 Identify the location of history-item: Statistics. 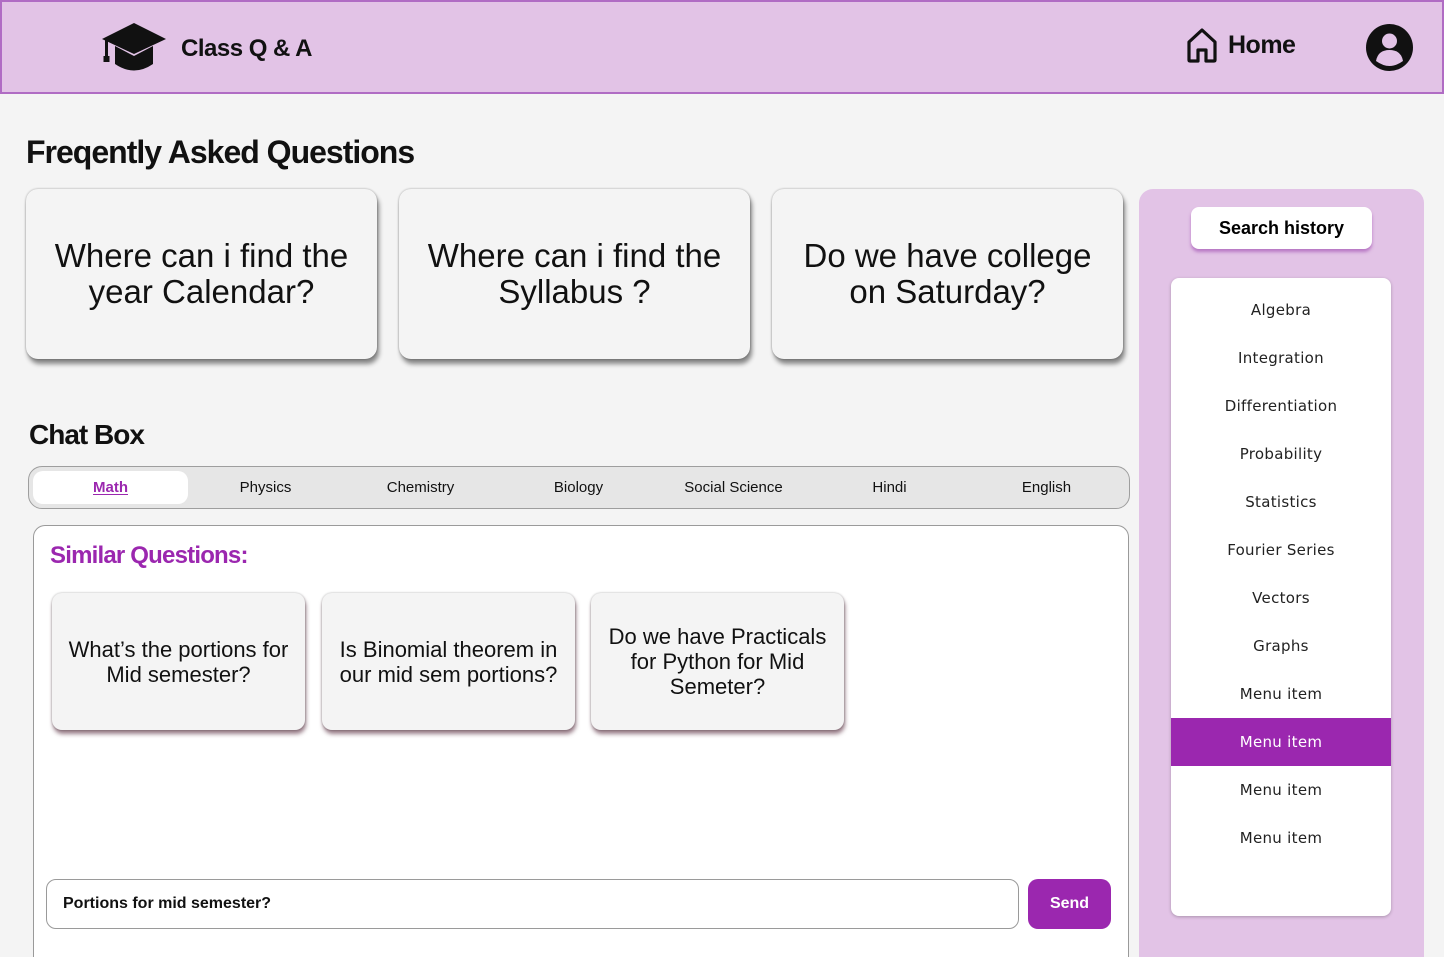
(1281, 502).